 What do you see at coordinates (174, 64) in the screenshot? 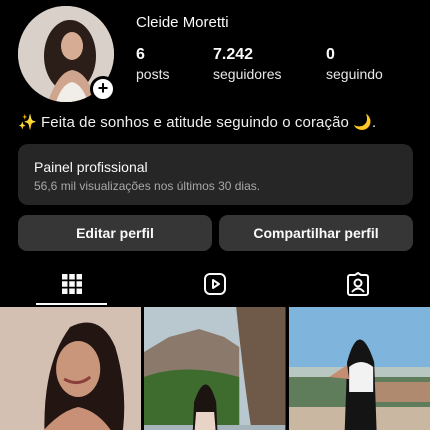
I see `stat-posts: 6 posts` at bounding box center [174, 64].